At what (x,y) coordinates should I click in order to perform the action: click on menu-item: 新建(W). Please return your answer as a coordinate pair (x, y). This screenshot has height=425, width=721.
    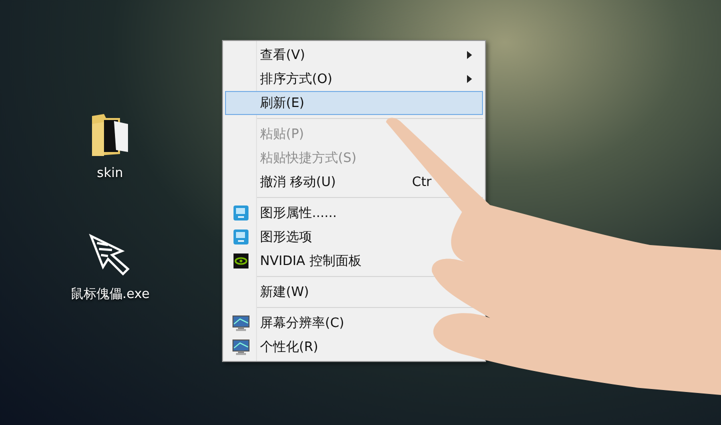
    Looking at the image, I should click on (268, 292).